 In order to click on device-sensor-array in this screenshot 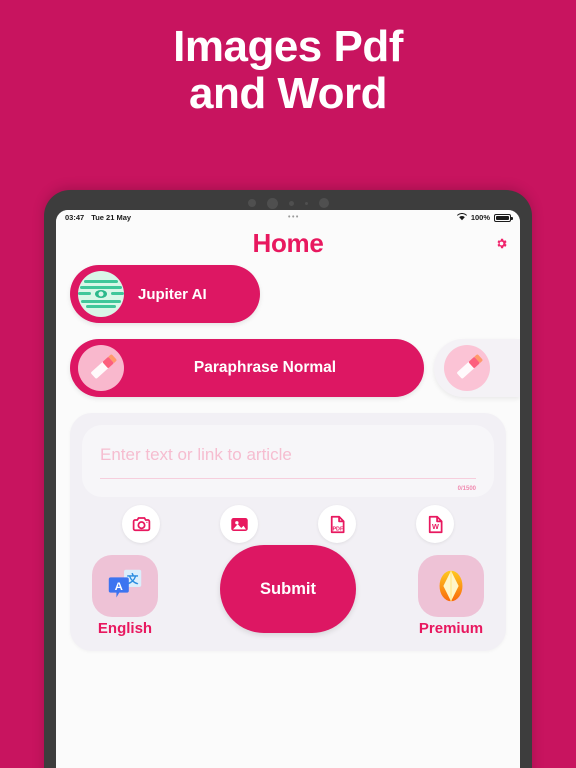, I will do `click(288, 203)`.